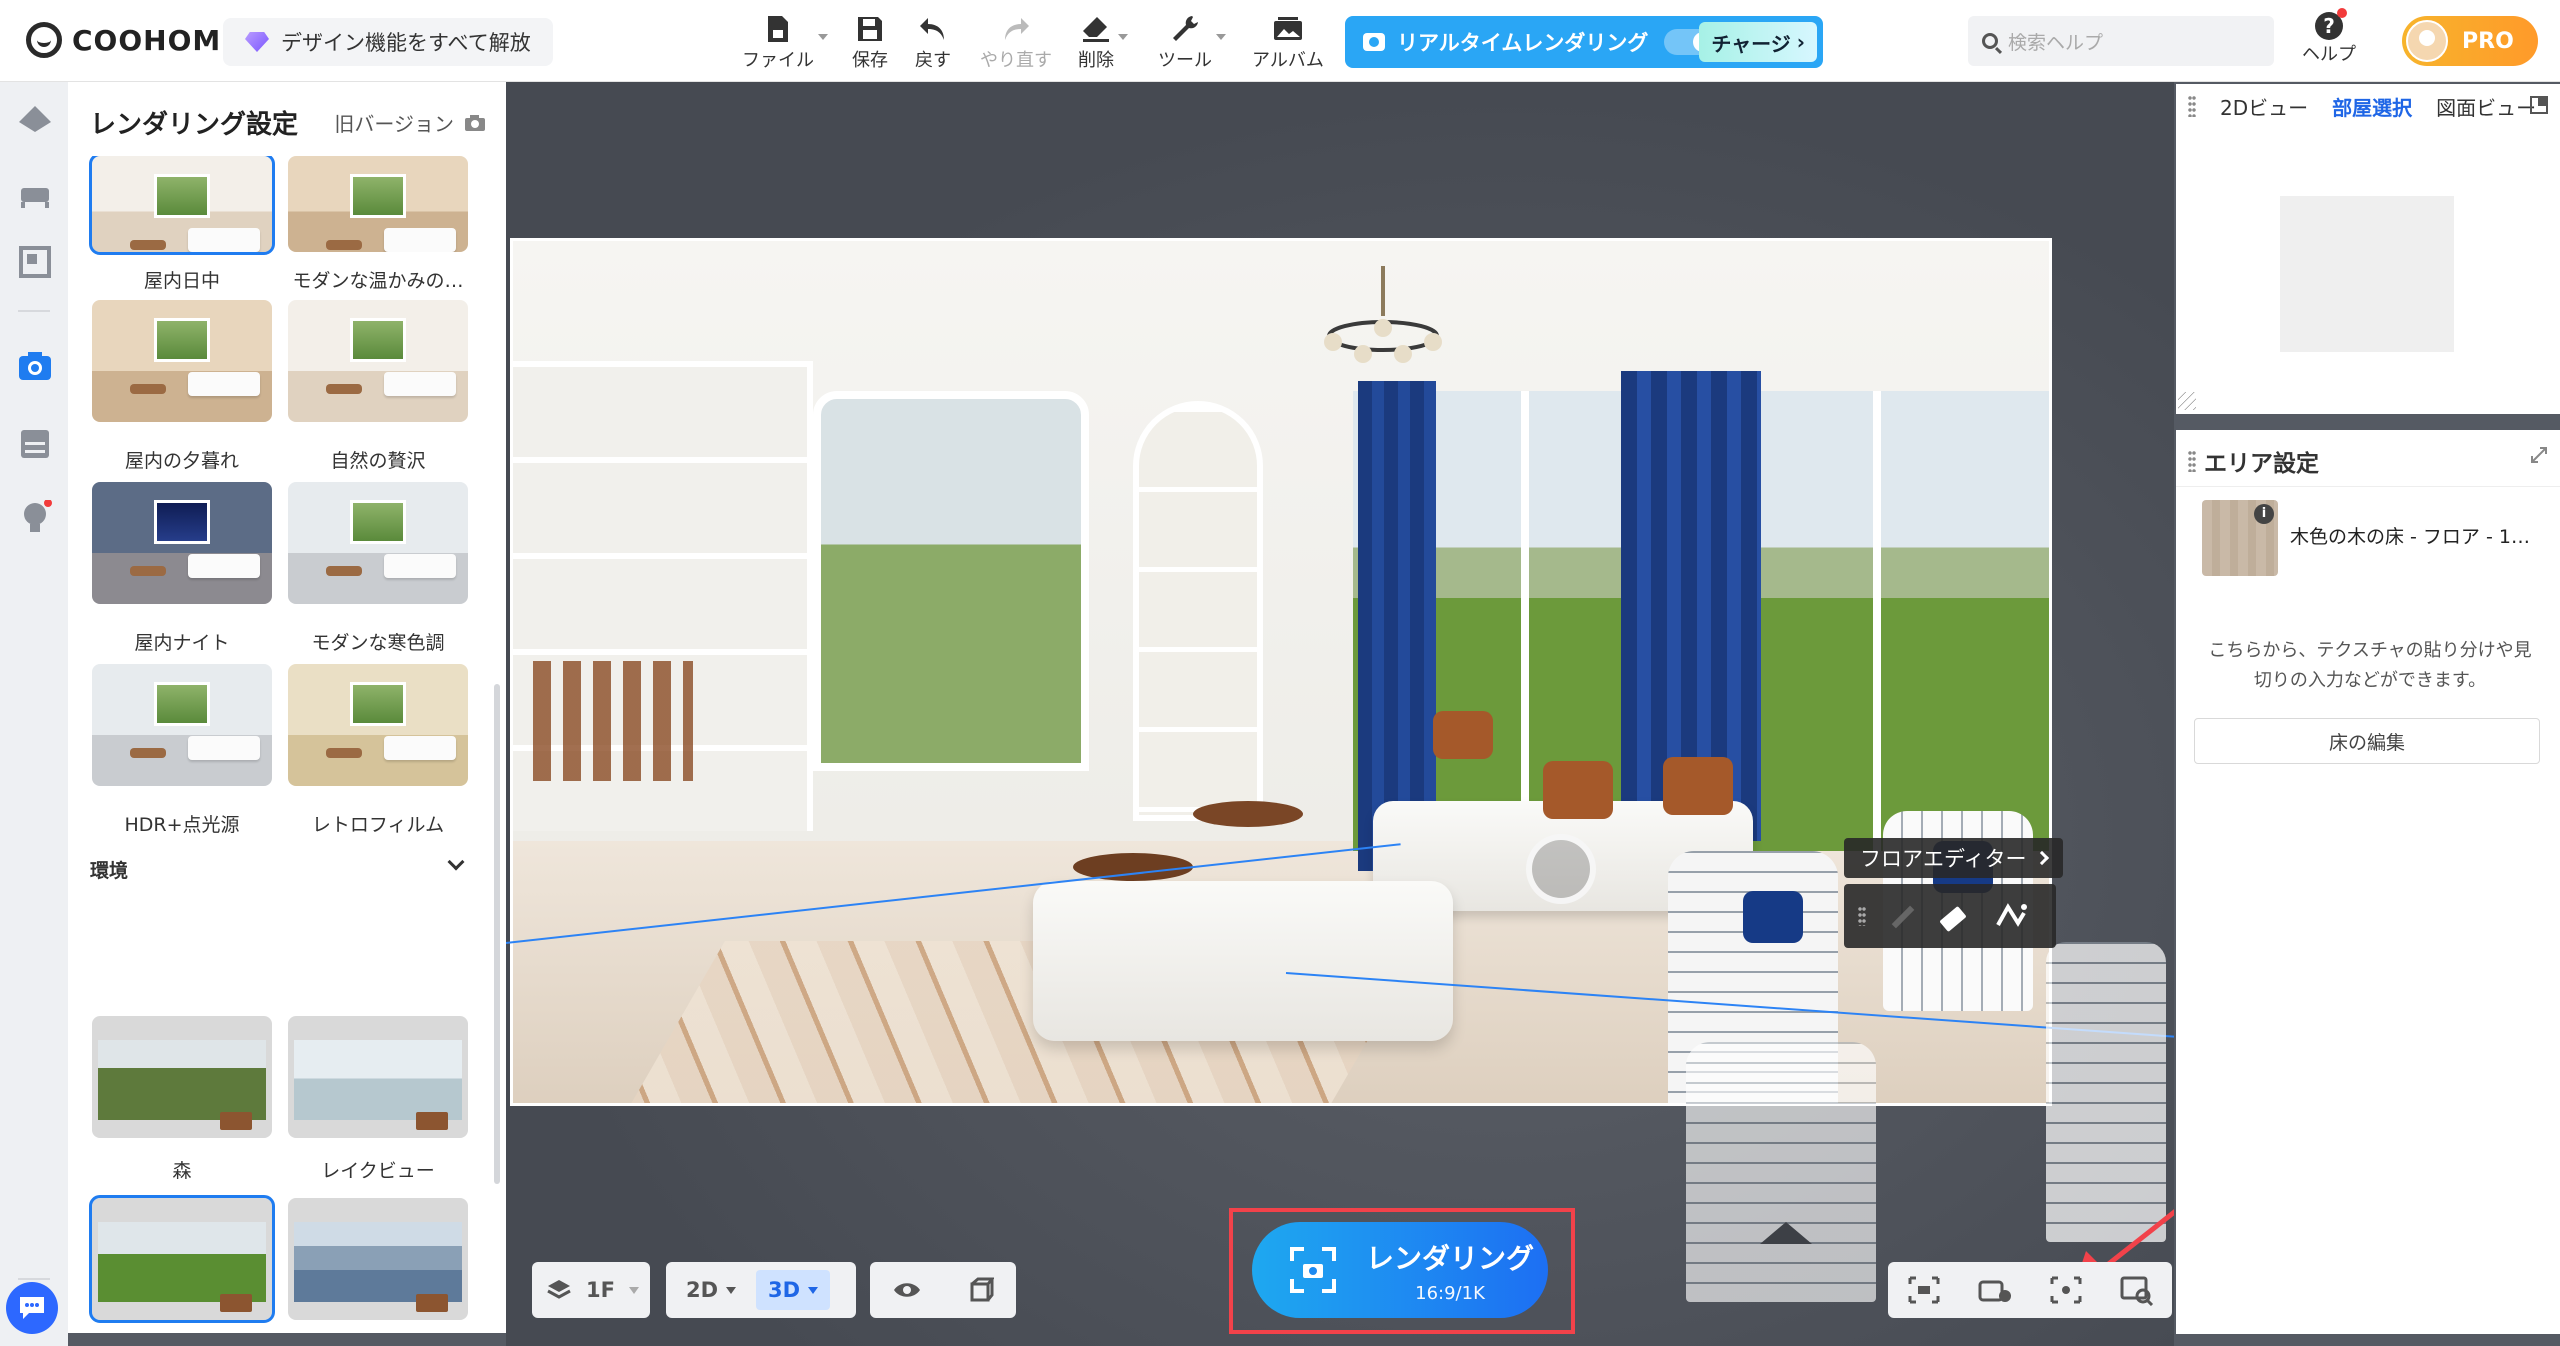  Describe the element at coordinates (2264, 106) in the screenshot. I see `tab-2d-view: 2Dビュー` at that location.